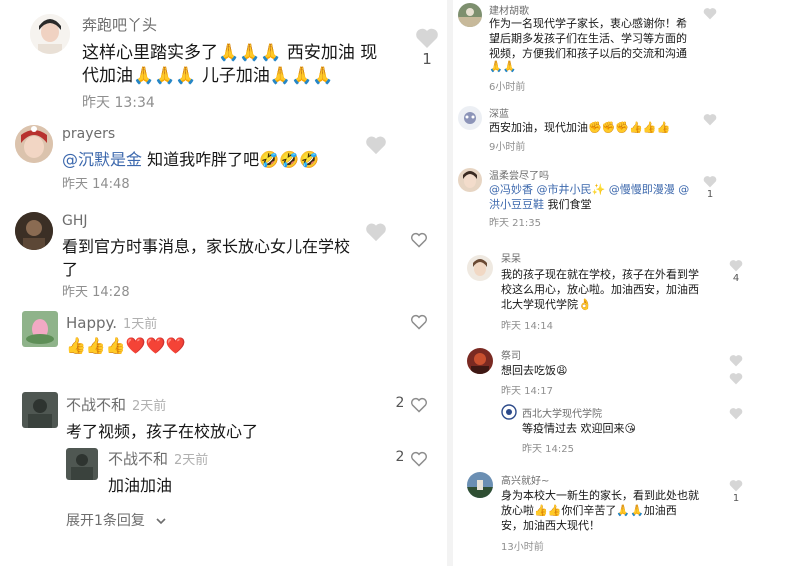 This screenshot has width=800, height=566. What do you see at coordinates (519, 174) in the screenshot?
I see `username: 温柔尝尽了吗` at bounding box center [519, 174].